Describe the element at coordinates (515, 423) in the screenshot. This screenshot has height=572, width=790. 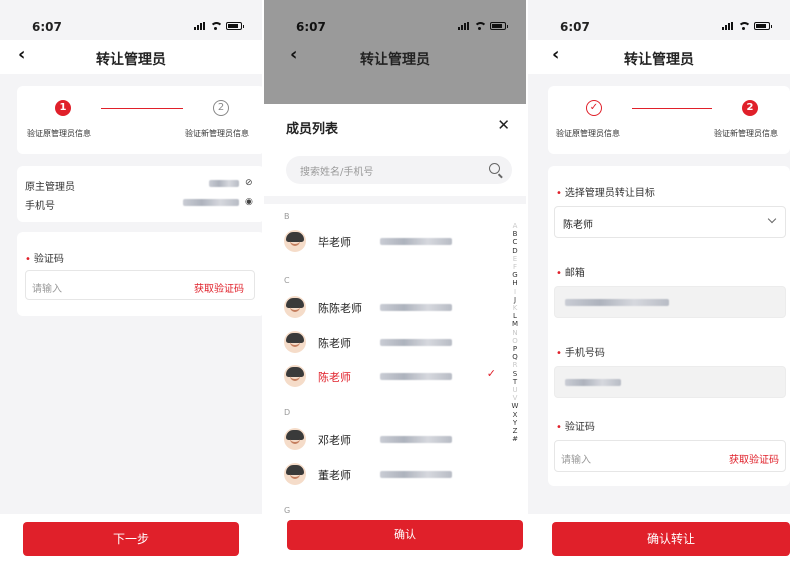
I see `alphabet-index-letter: Y` at that location.